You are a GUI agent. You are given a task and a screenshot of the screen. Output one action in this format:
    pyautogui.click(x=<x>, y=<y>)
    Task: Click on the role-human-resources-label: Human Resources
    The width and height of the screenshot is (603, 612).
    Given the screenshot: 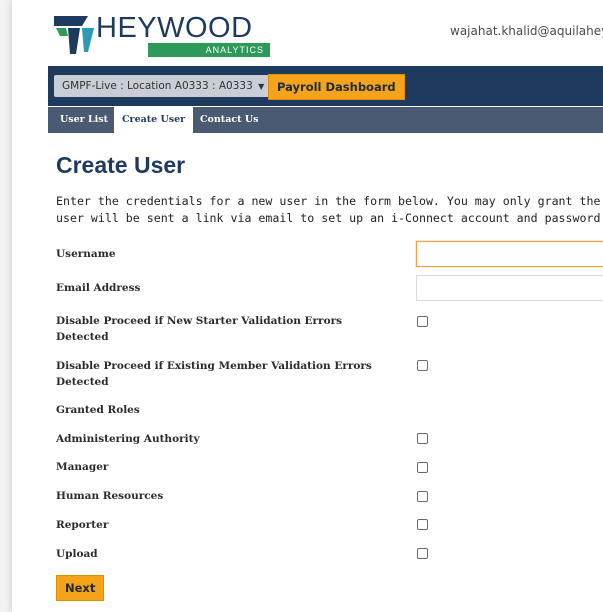 What is the action you would take?
    pyautogui.click(x=110, y=496)
    